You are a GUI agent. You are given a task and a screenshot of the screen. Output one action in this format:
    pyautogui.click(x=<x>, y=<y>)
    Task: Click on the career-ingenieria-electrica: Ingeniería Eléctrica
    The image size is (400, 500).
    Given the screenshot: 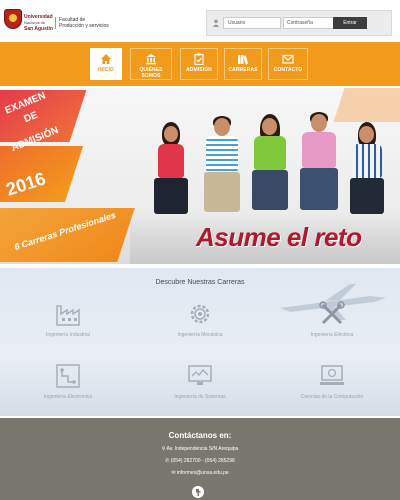 What is the action you would take?
    pyautogui.click(x=332, y=319)
    